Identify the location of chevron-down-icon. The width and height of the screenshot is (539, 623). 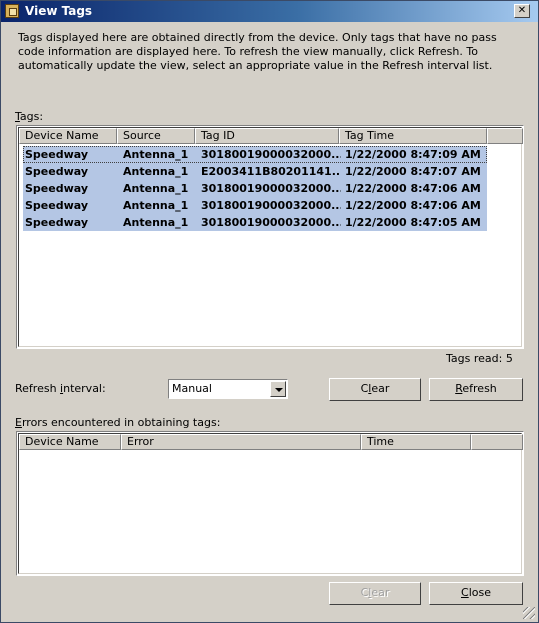
(278, 389).